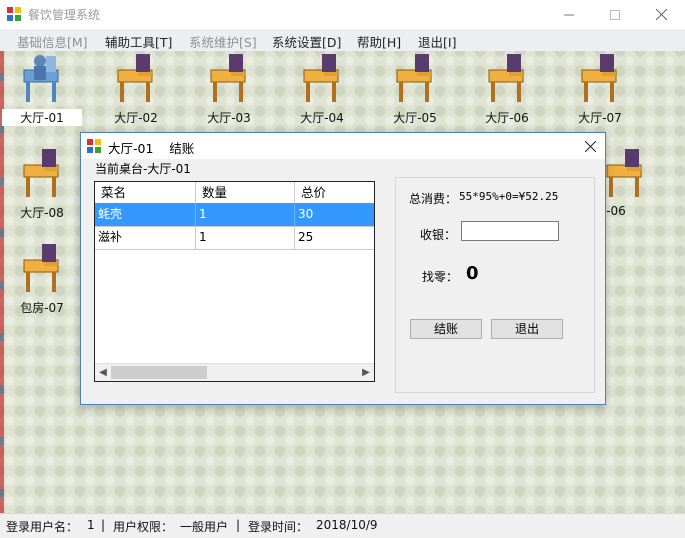 This screenshot has width=685, height=538. What do you see at coordinates (342, 14) in the screenshot?
I see `title-bar: 餐饮管理系统` at bounding box center [342, 14].